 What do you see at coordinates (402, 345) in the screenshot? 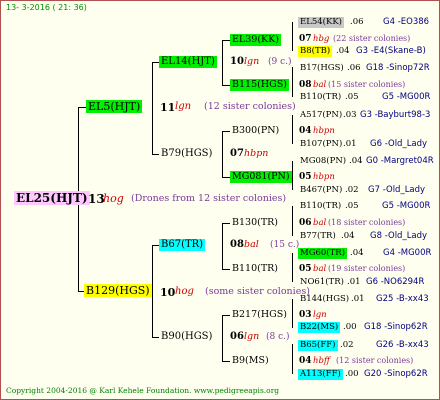
I see `g4-gen: G26 -B-xx43` at bounding box center [402, 345].